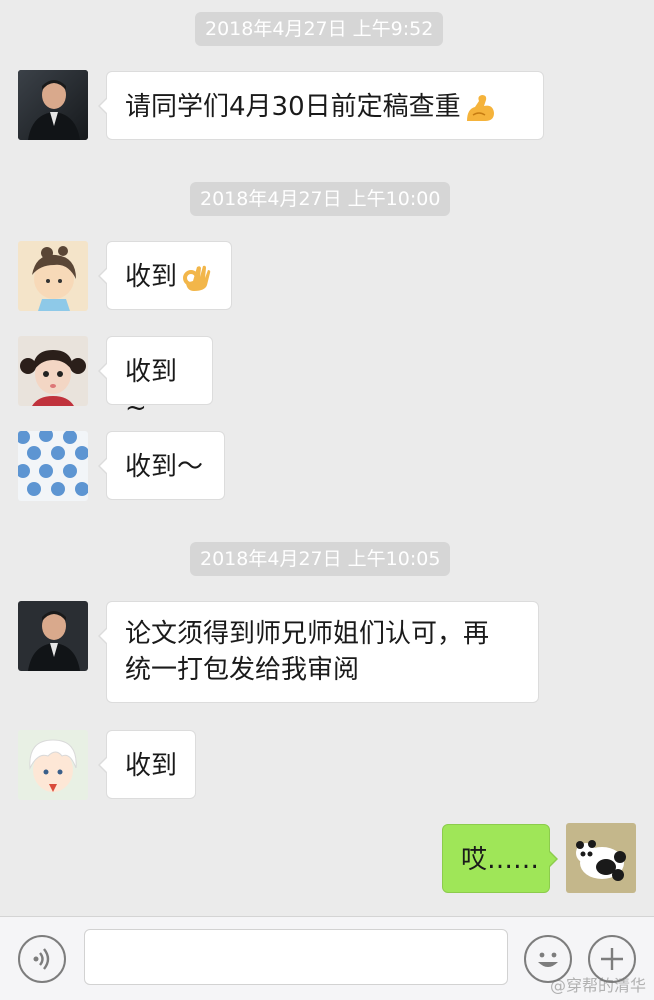  I want to click on white-hair-cartoon-avatar-icon, so click(53, 765).